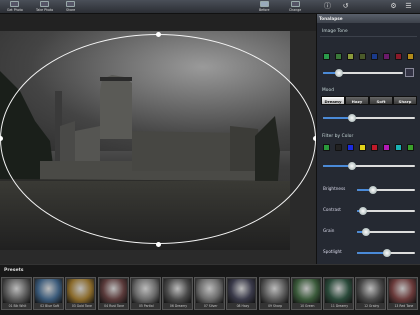 The width and height of the screenshot is (420, 315). What do you see at coordinates (114, 306) in the screenshot?
I see `preset-label: 04 Rust Tone` at bounding box center [114, 306].